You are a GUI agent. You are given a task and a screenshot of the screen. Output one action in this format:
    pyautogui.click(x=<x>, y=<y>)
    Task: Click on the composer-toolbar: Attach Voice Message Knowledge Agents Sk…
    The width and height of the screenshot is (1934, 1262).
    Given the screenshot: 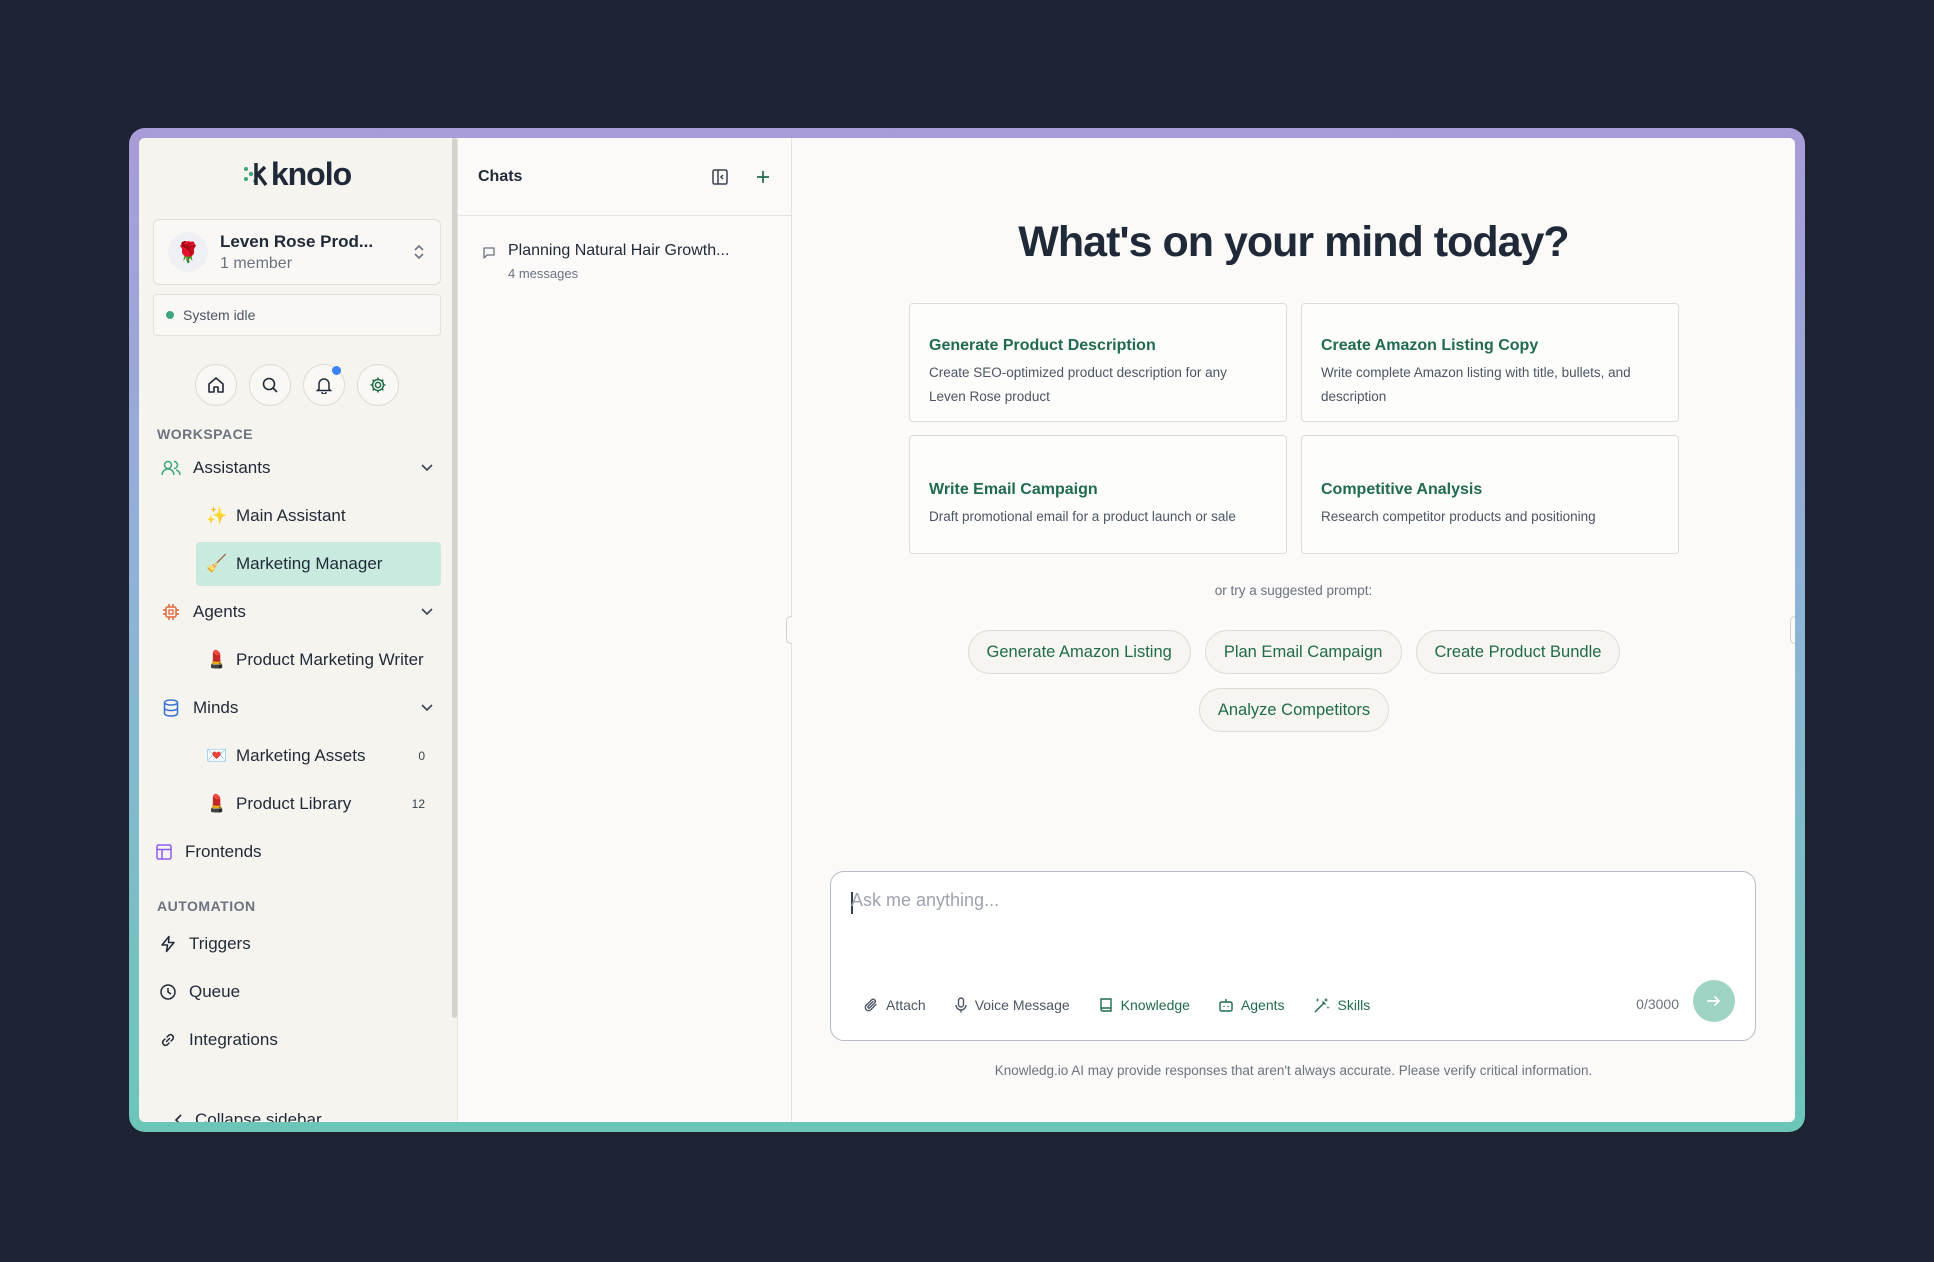 What is the action you would take?
    pyautogui.click(x=1116, y=1005)
    